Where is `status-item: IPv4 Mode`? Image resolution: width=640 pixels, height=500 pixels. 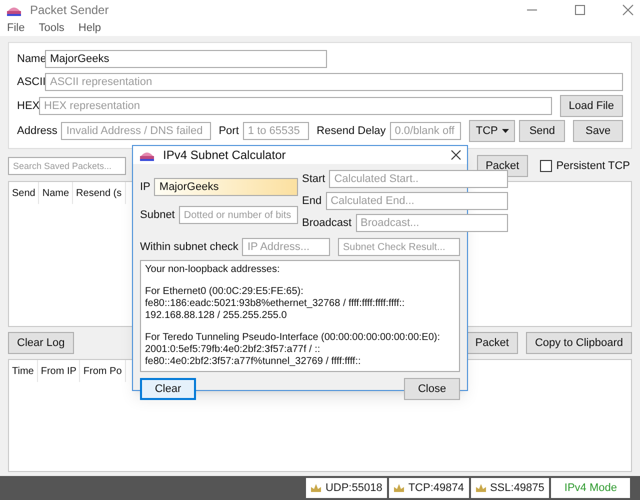 status-item: IPv4 Mode is located at coordinates (590, 488).